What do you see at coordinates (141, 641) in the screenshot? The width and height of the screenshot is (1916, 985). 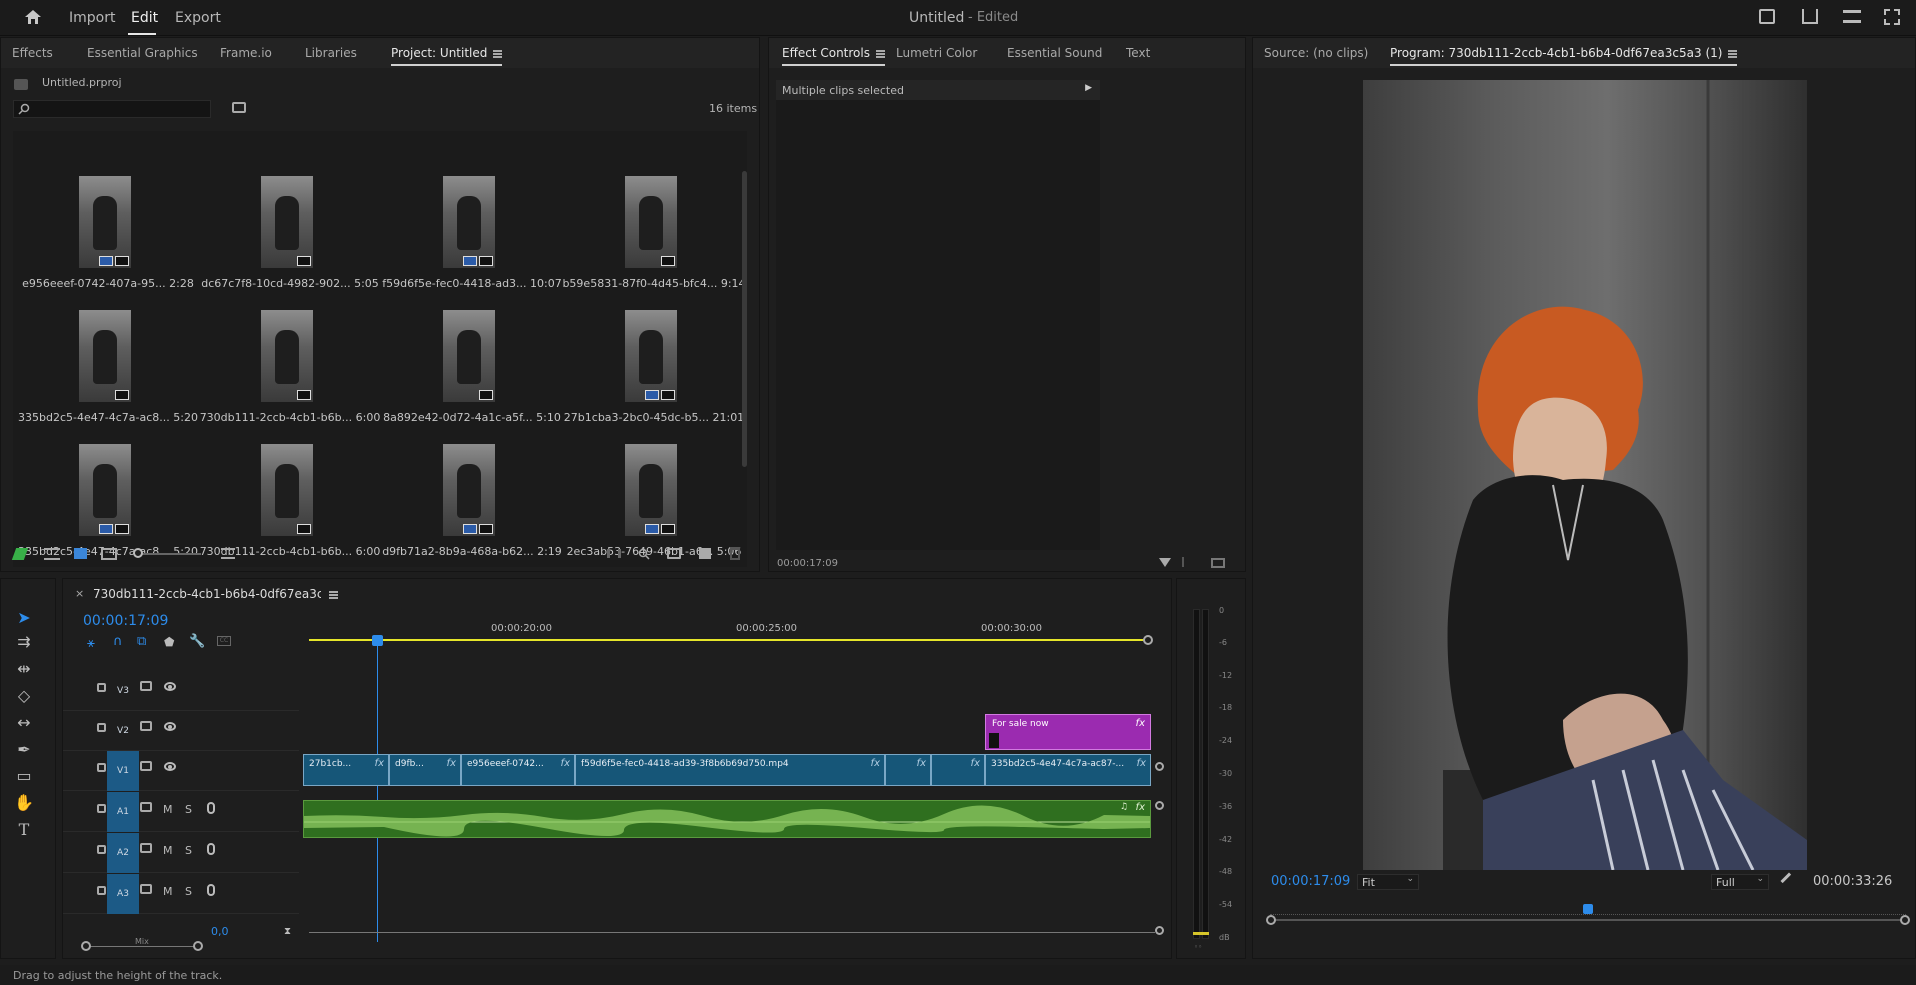 I see `linked-selection-icon: ⧉` at bounding box center [141, 641].